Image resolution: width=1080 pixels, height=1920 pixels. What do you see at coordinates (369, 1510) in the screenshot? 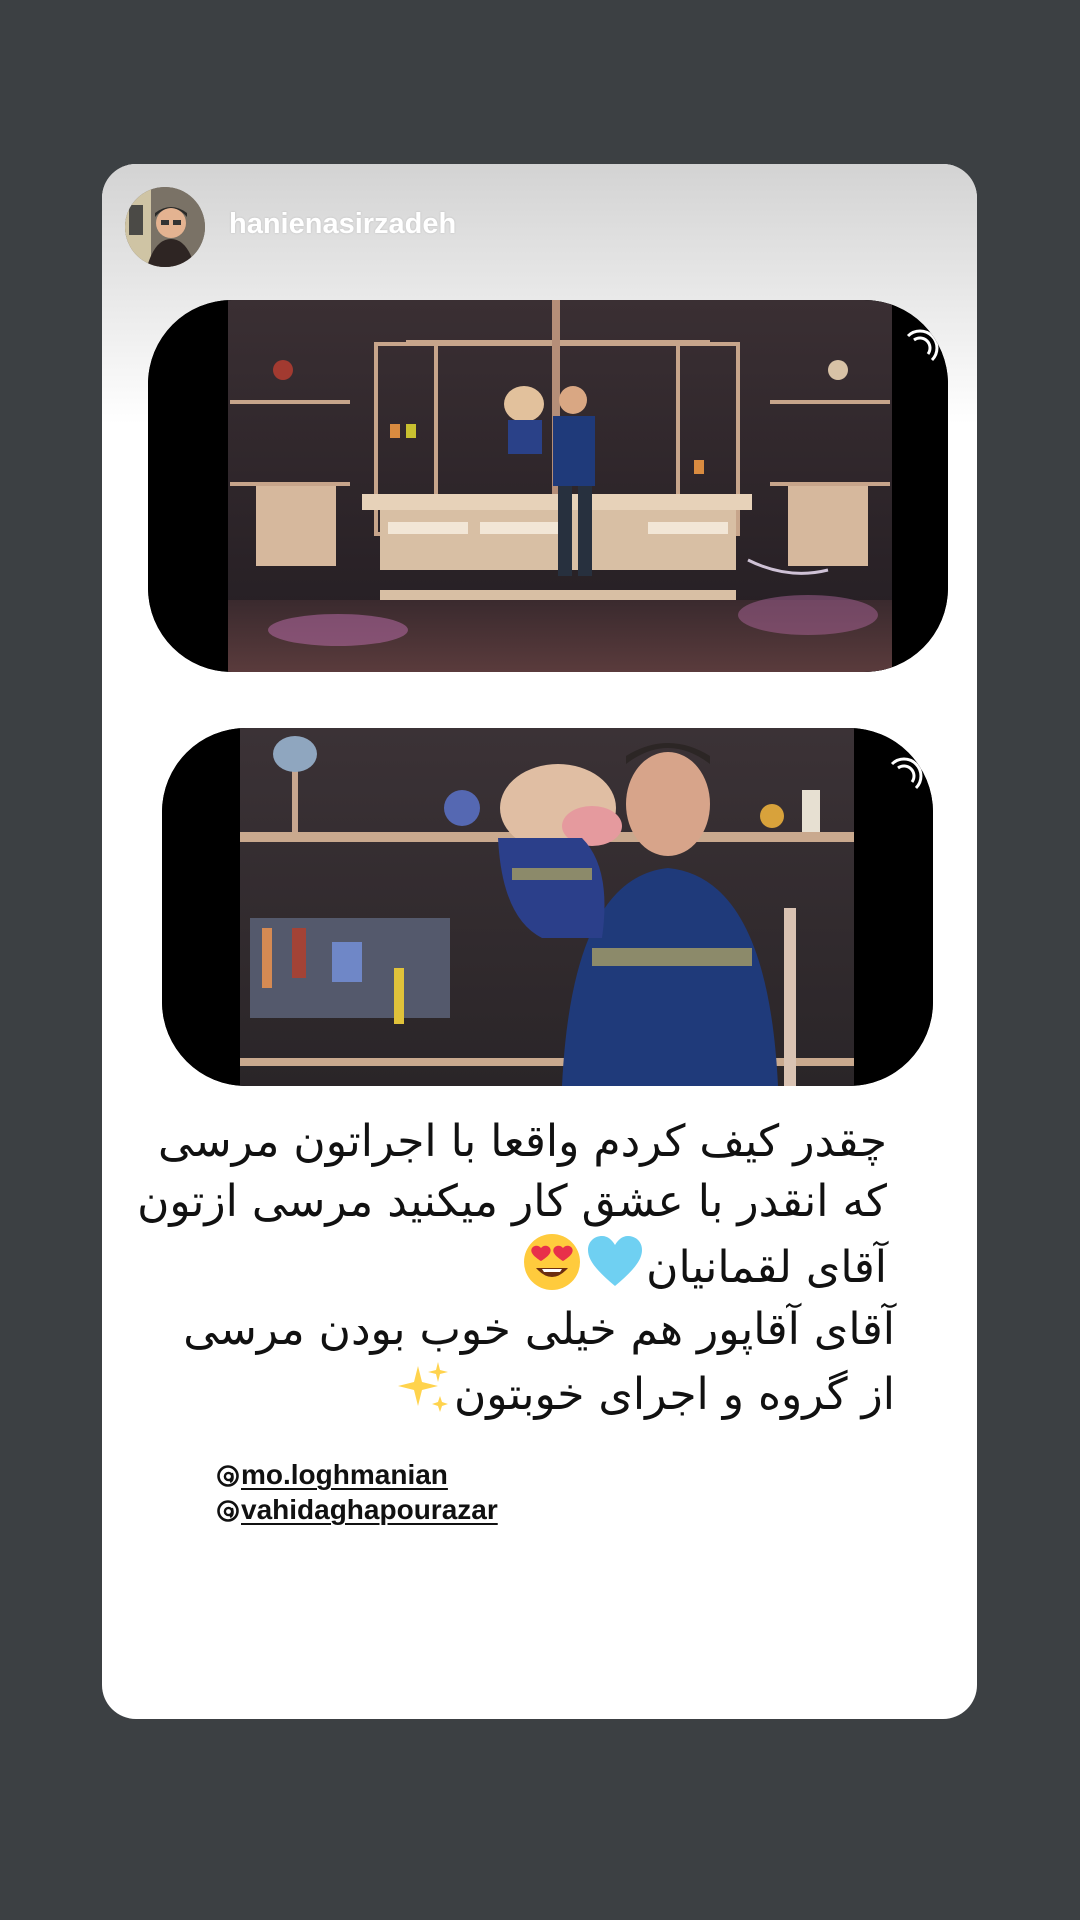
I see `mention-handle: vahidaghapourazar` at bounding box center [369, 1510].